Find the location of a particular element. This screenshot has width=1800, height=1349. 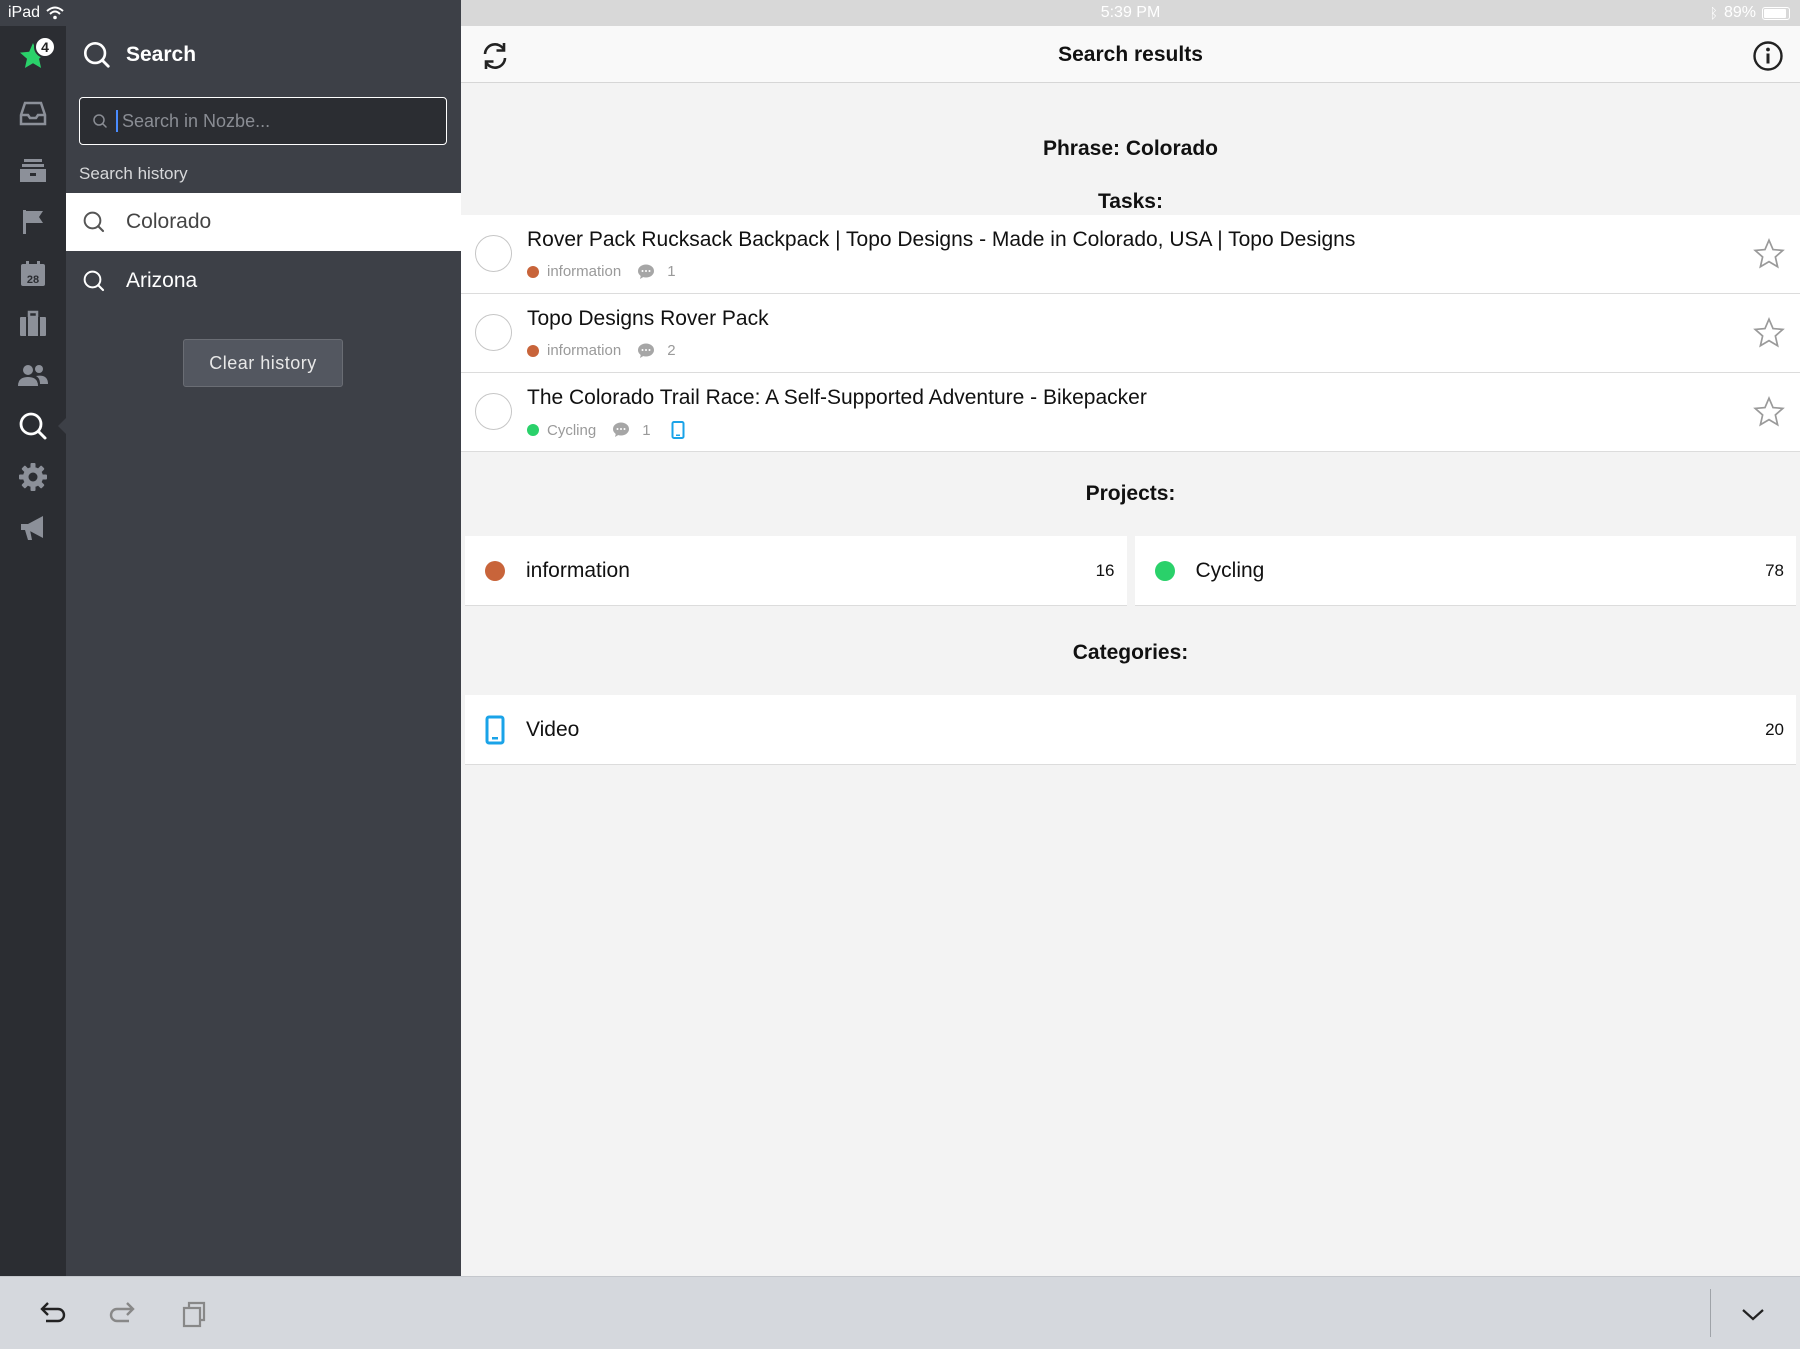

rail-item-calendar: 28 is located at coordinates (33, 274).